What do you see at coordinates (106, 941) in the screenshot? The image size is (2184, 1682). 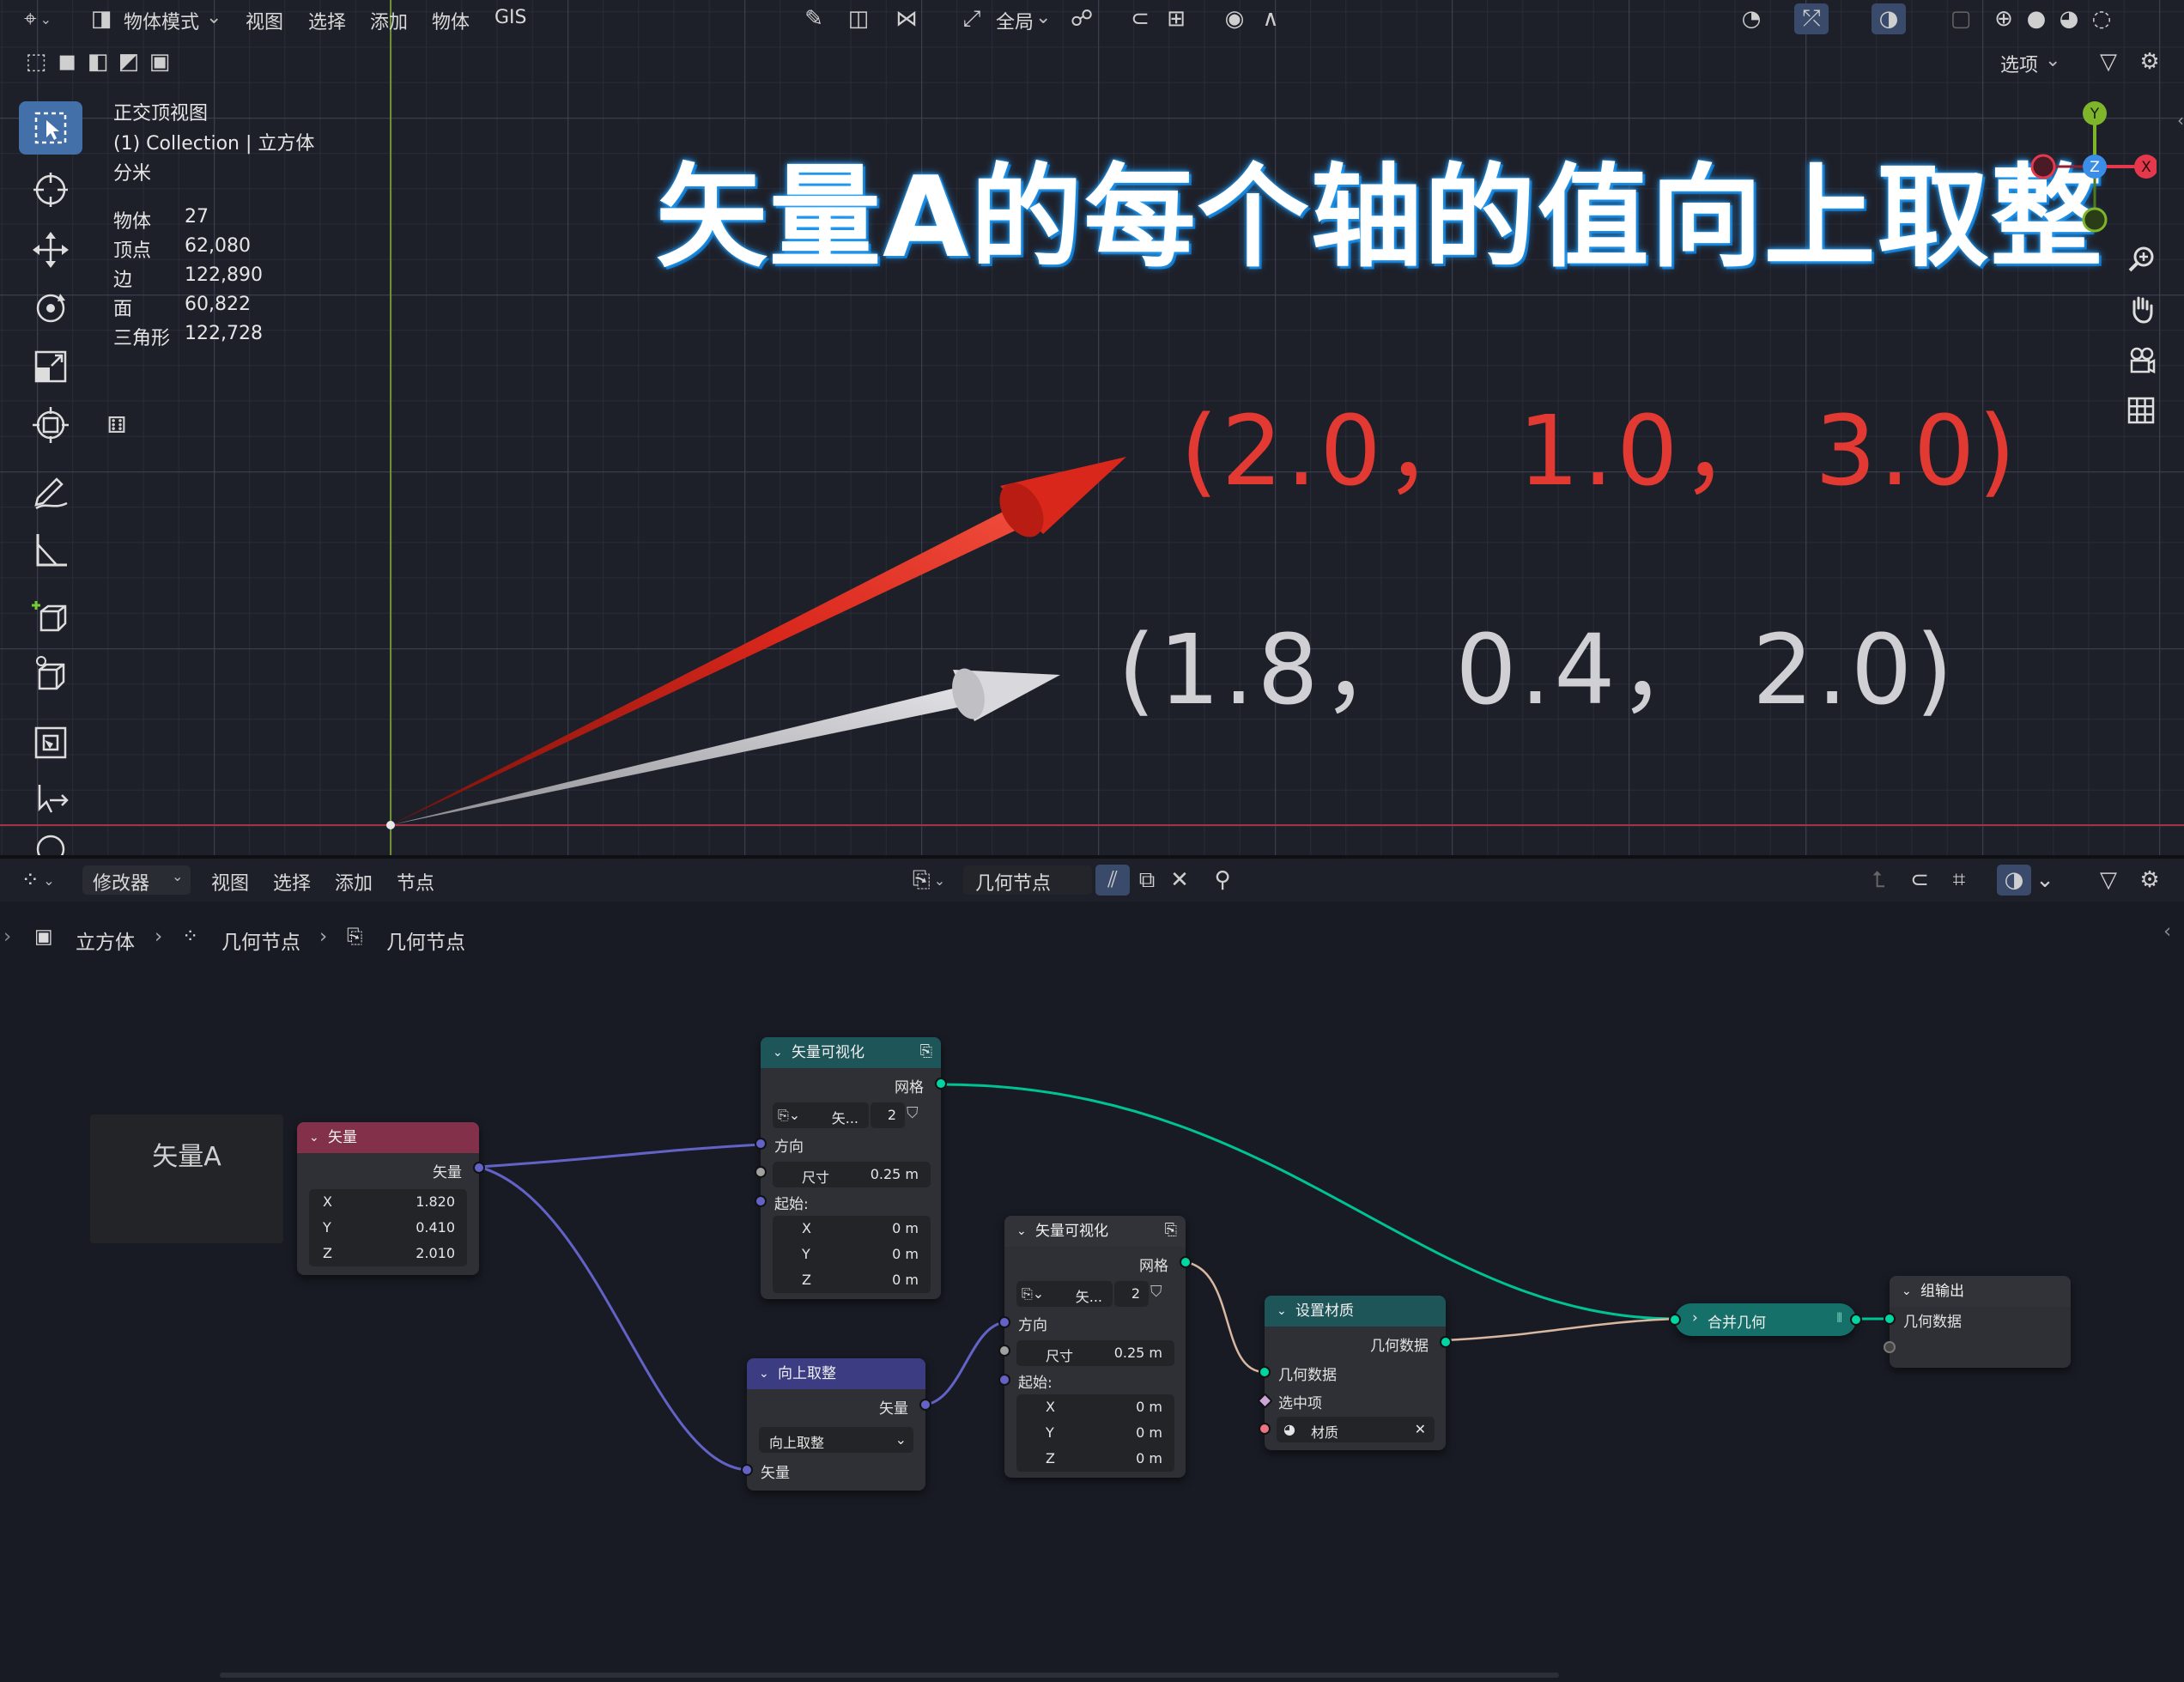 I see `breadcrumb-object: 立方体` at bounding box center [106, 941].